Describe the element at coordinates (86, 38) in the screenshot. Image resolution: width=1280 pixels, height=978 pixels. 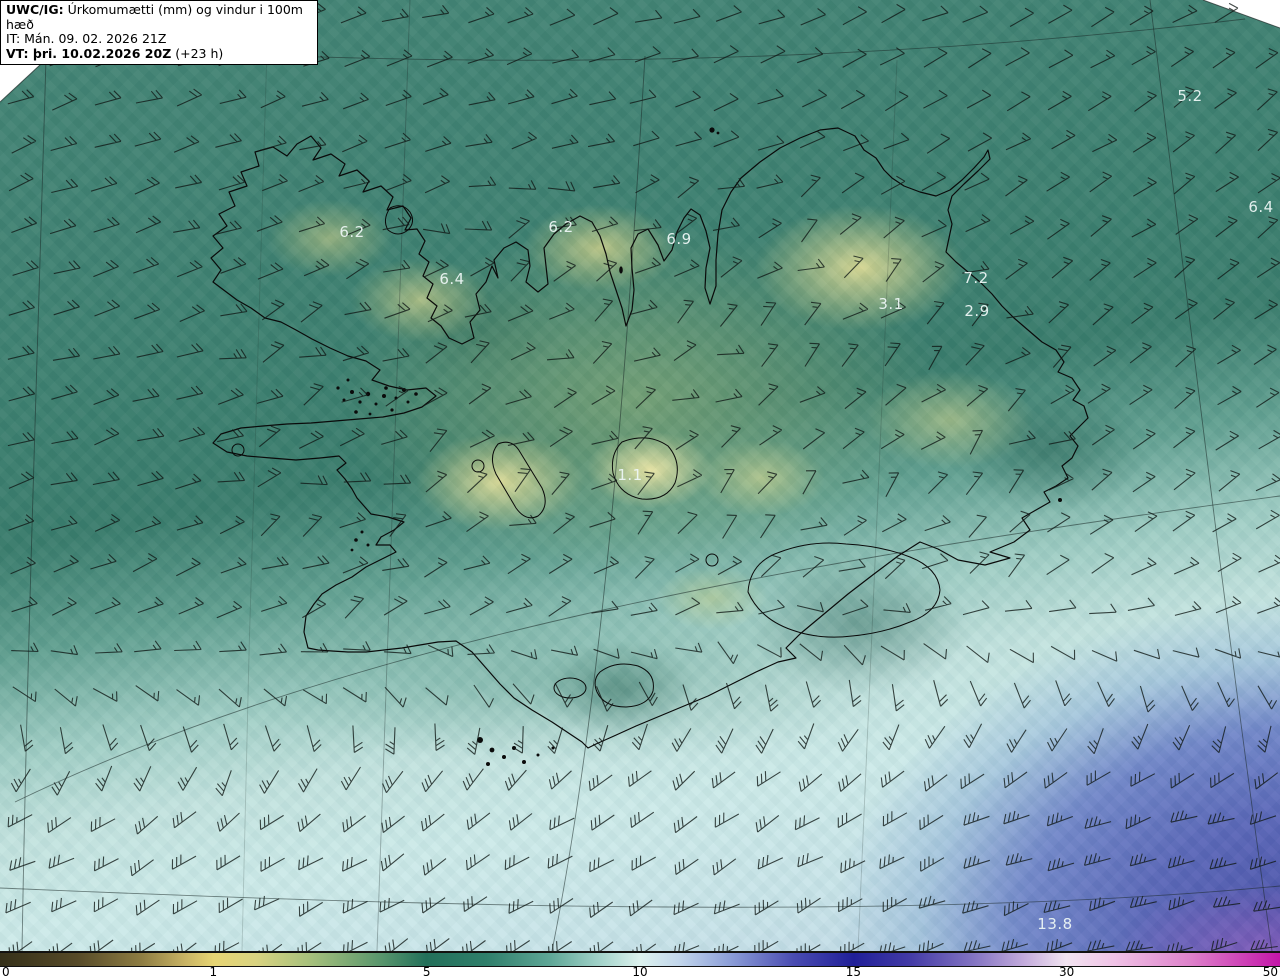
I see `init-time-line: IT: Mán. 09. 02. 2026 21Z` at that location.